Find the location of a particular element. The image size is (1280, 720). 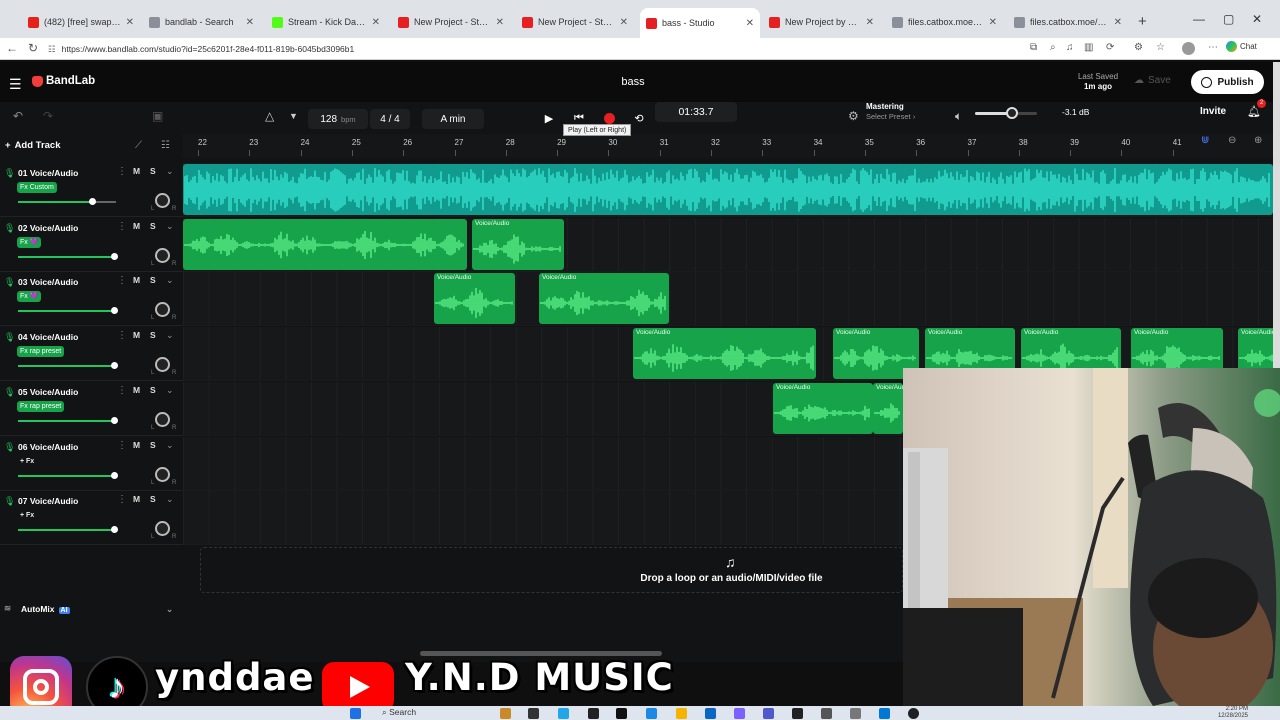

install-app-icon: ⧉ is located at coordinates (1033, 47).